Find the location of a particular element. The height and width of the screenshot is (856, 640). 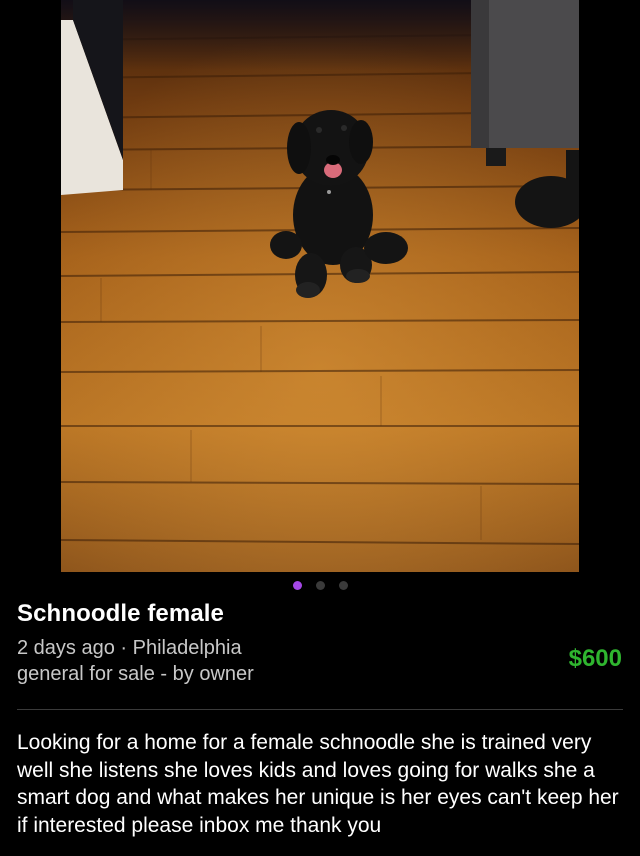

section-divider is located at coordinates (320, 709).